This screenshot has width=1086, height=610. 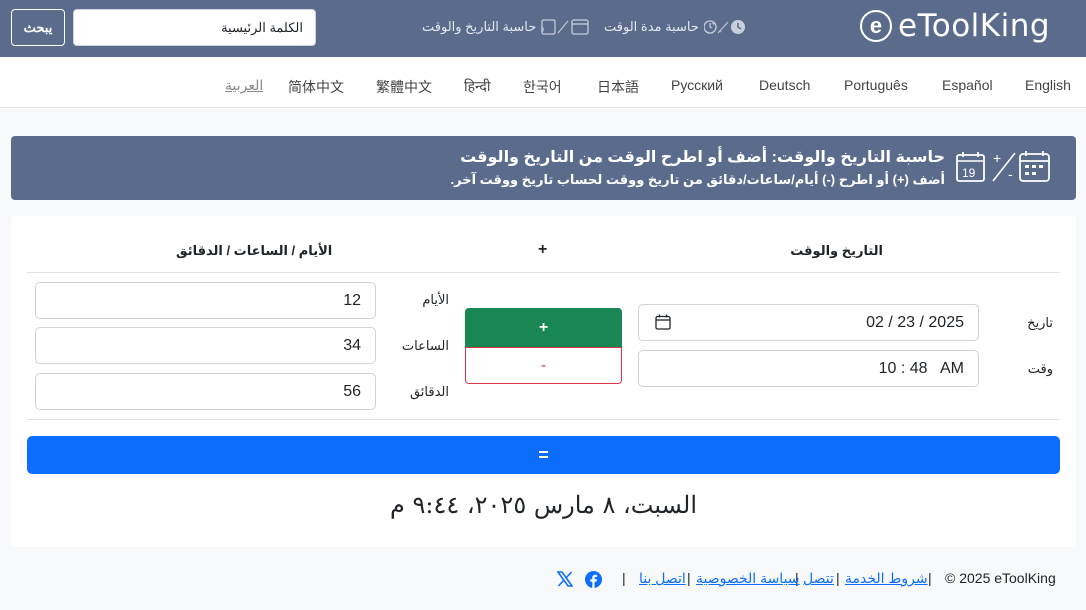 What do you see at coordinates (352, 300) in the screenshot?
I see `days-value: 12` at bounding box center [352, 300].